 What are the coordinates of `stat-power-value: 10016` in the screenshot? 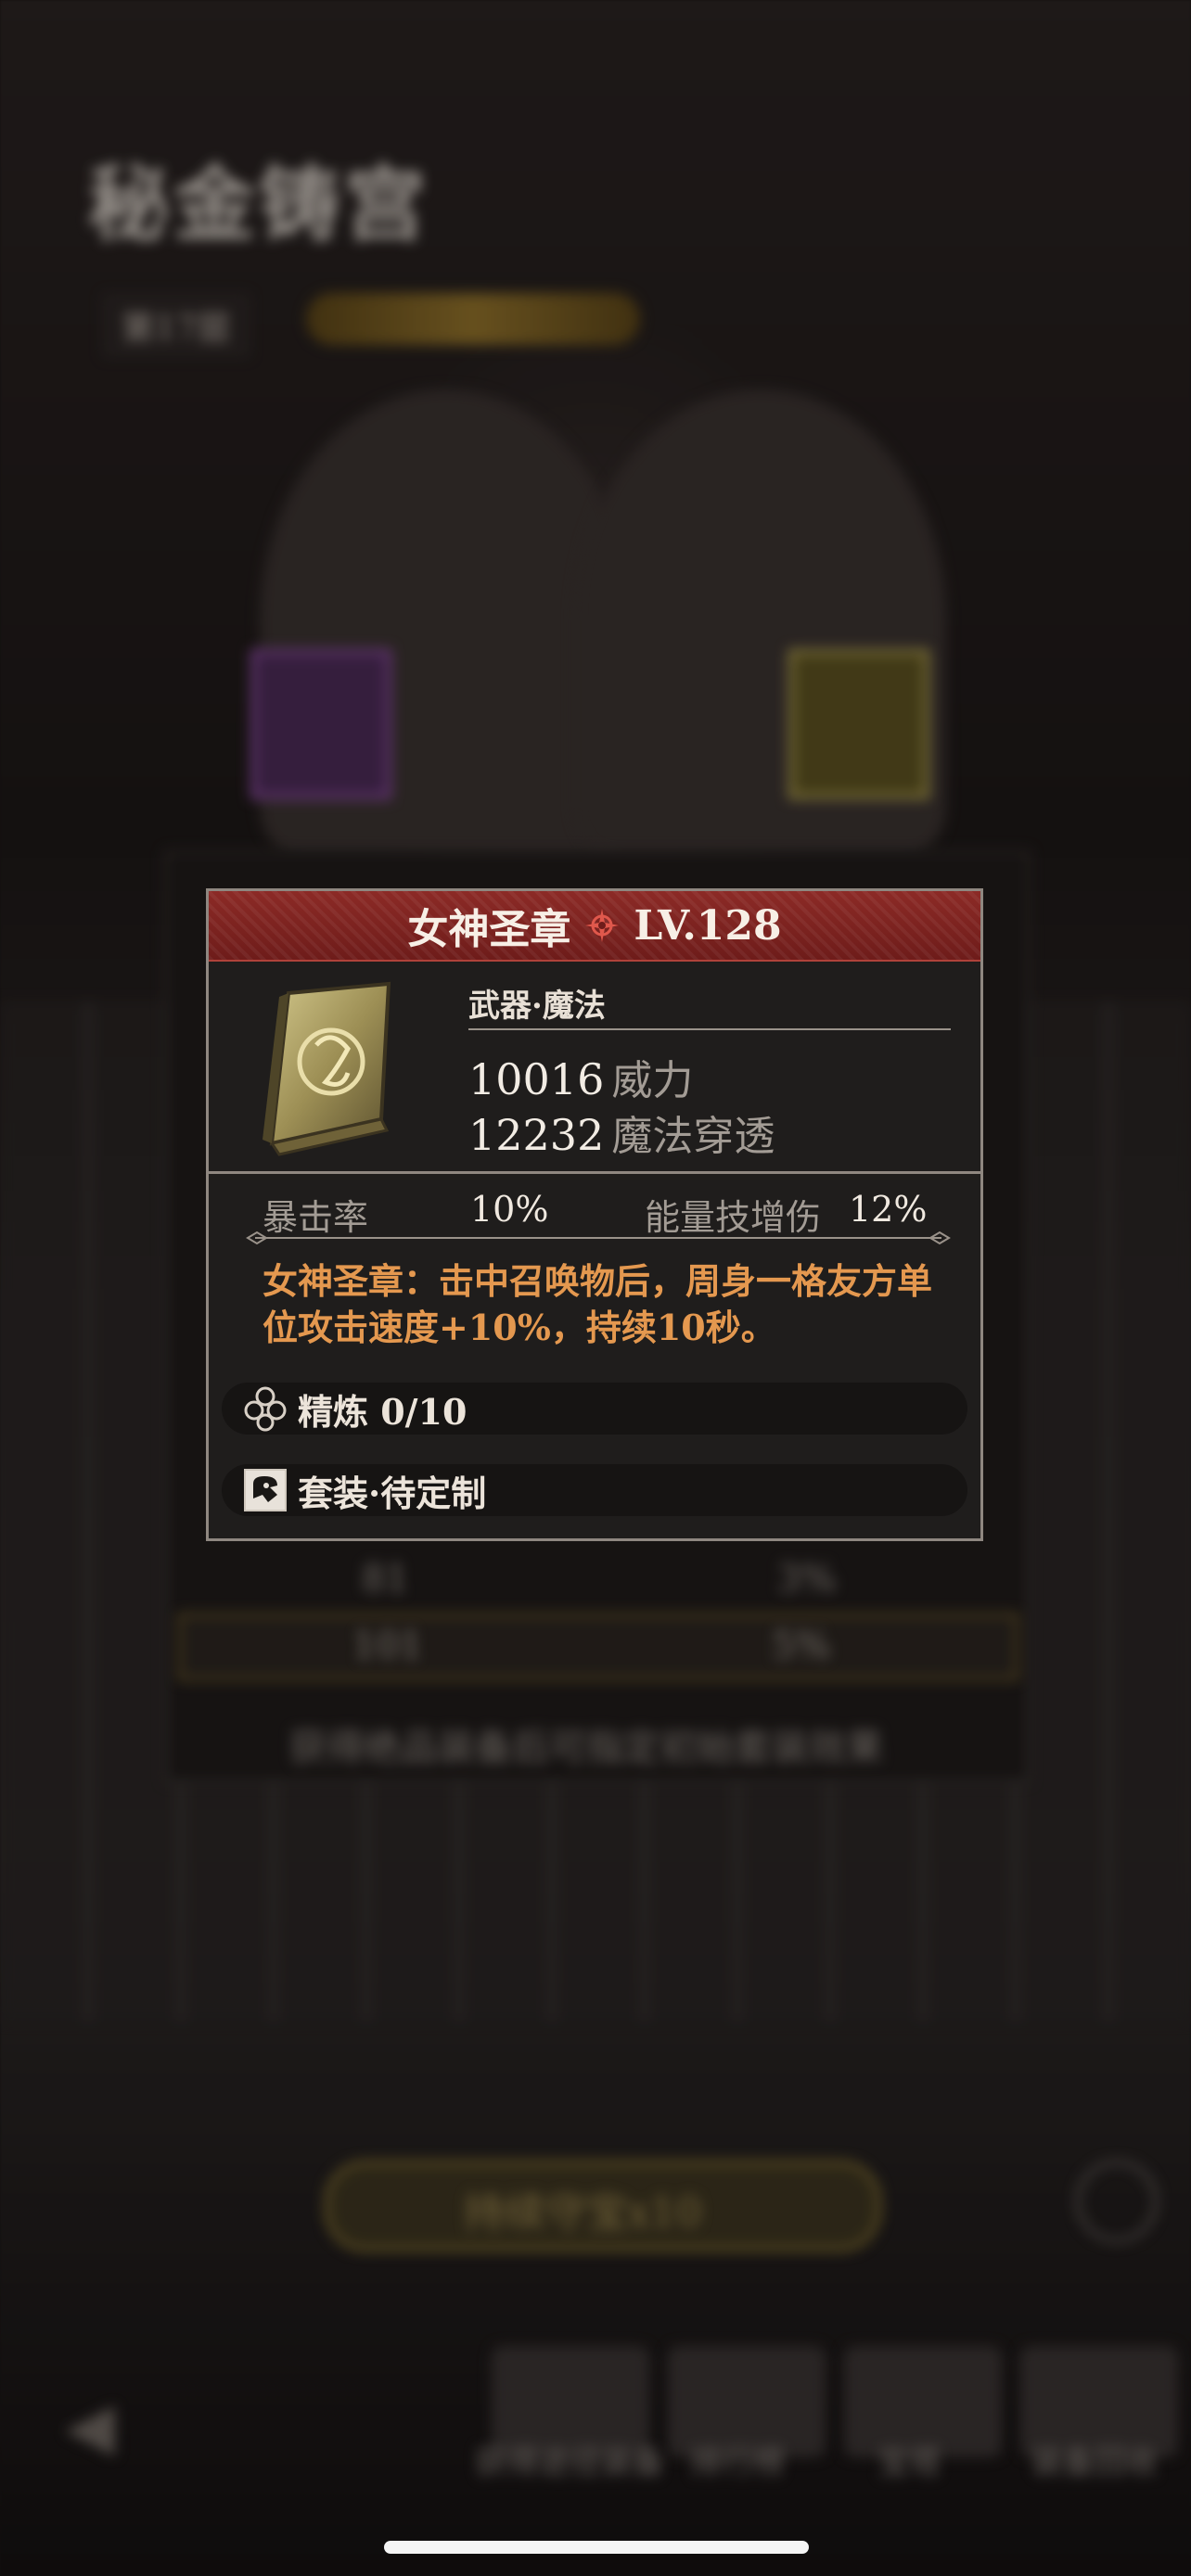 It's located at (536, 1079).